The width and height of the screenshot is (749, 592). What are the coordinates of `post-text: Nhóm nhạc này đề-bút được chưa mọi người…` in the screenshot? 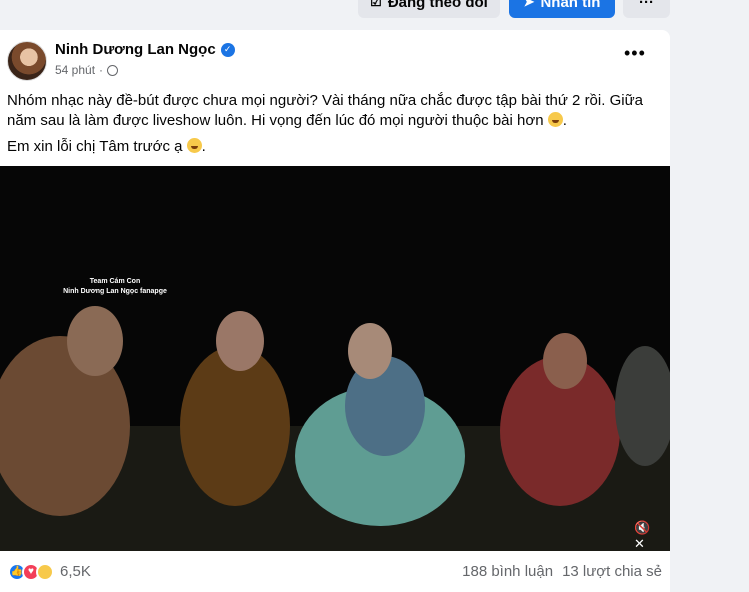 It's located at (332, 127).